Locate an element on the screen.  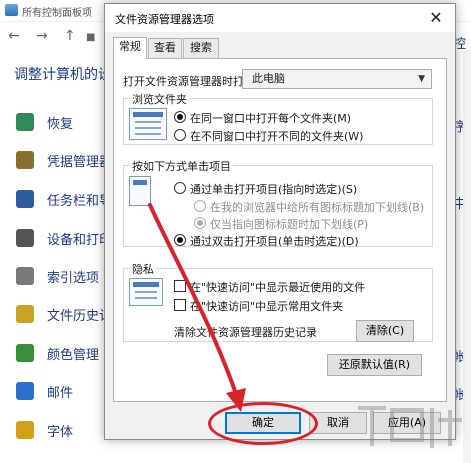
cp-item-fonts: 字体 is located at coordinates (61, 430).